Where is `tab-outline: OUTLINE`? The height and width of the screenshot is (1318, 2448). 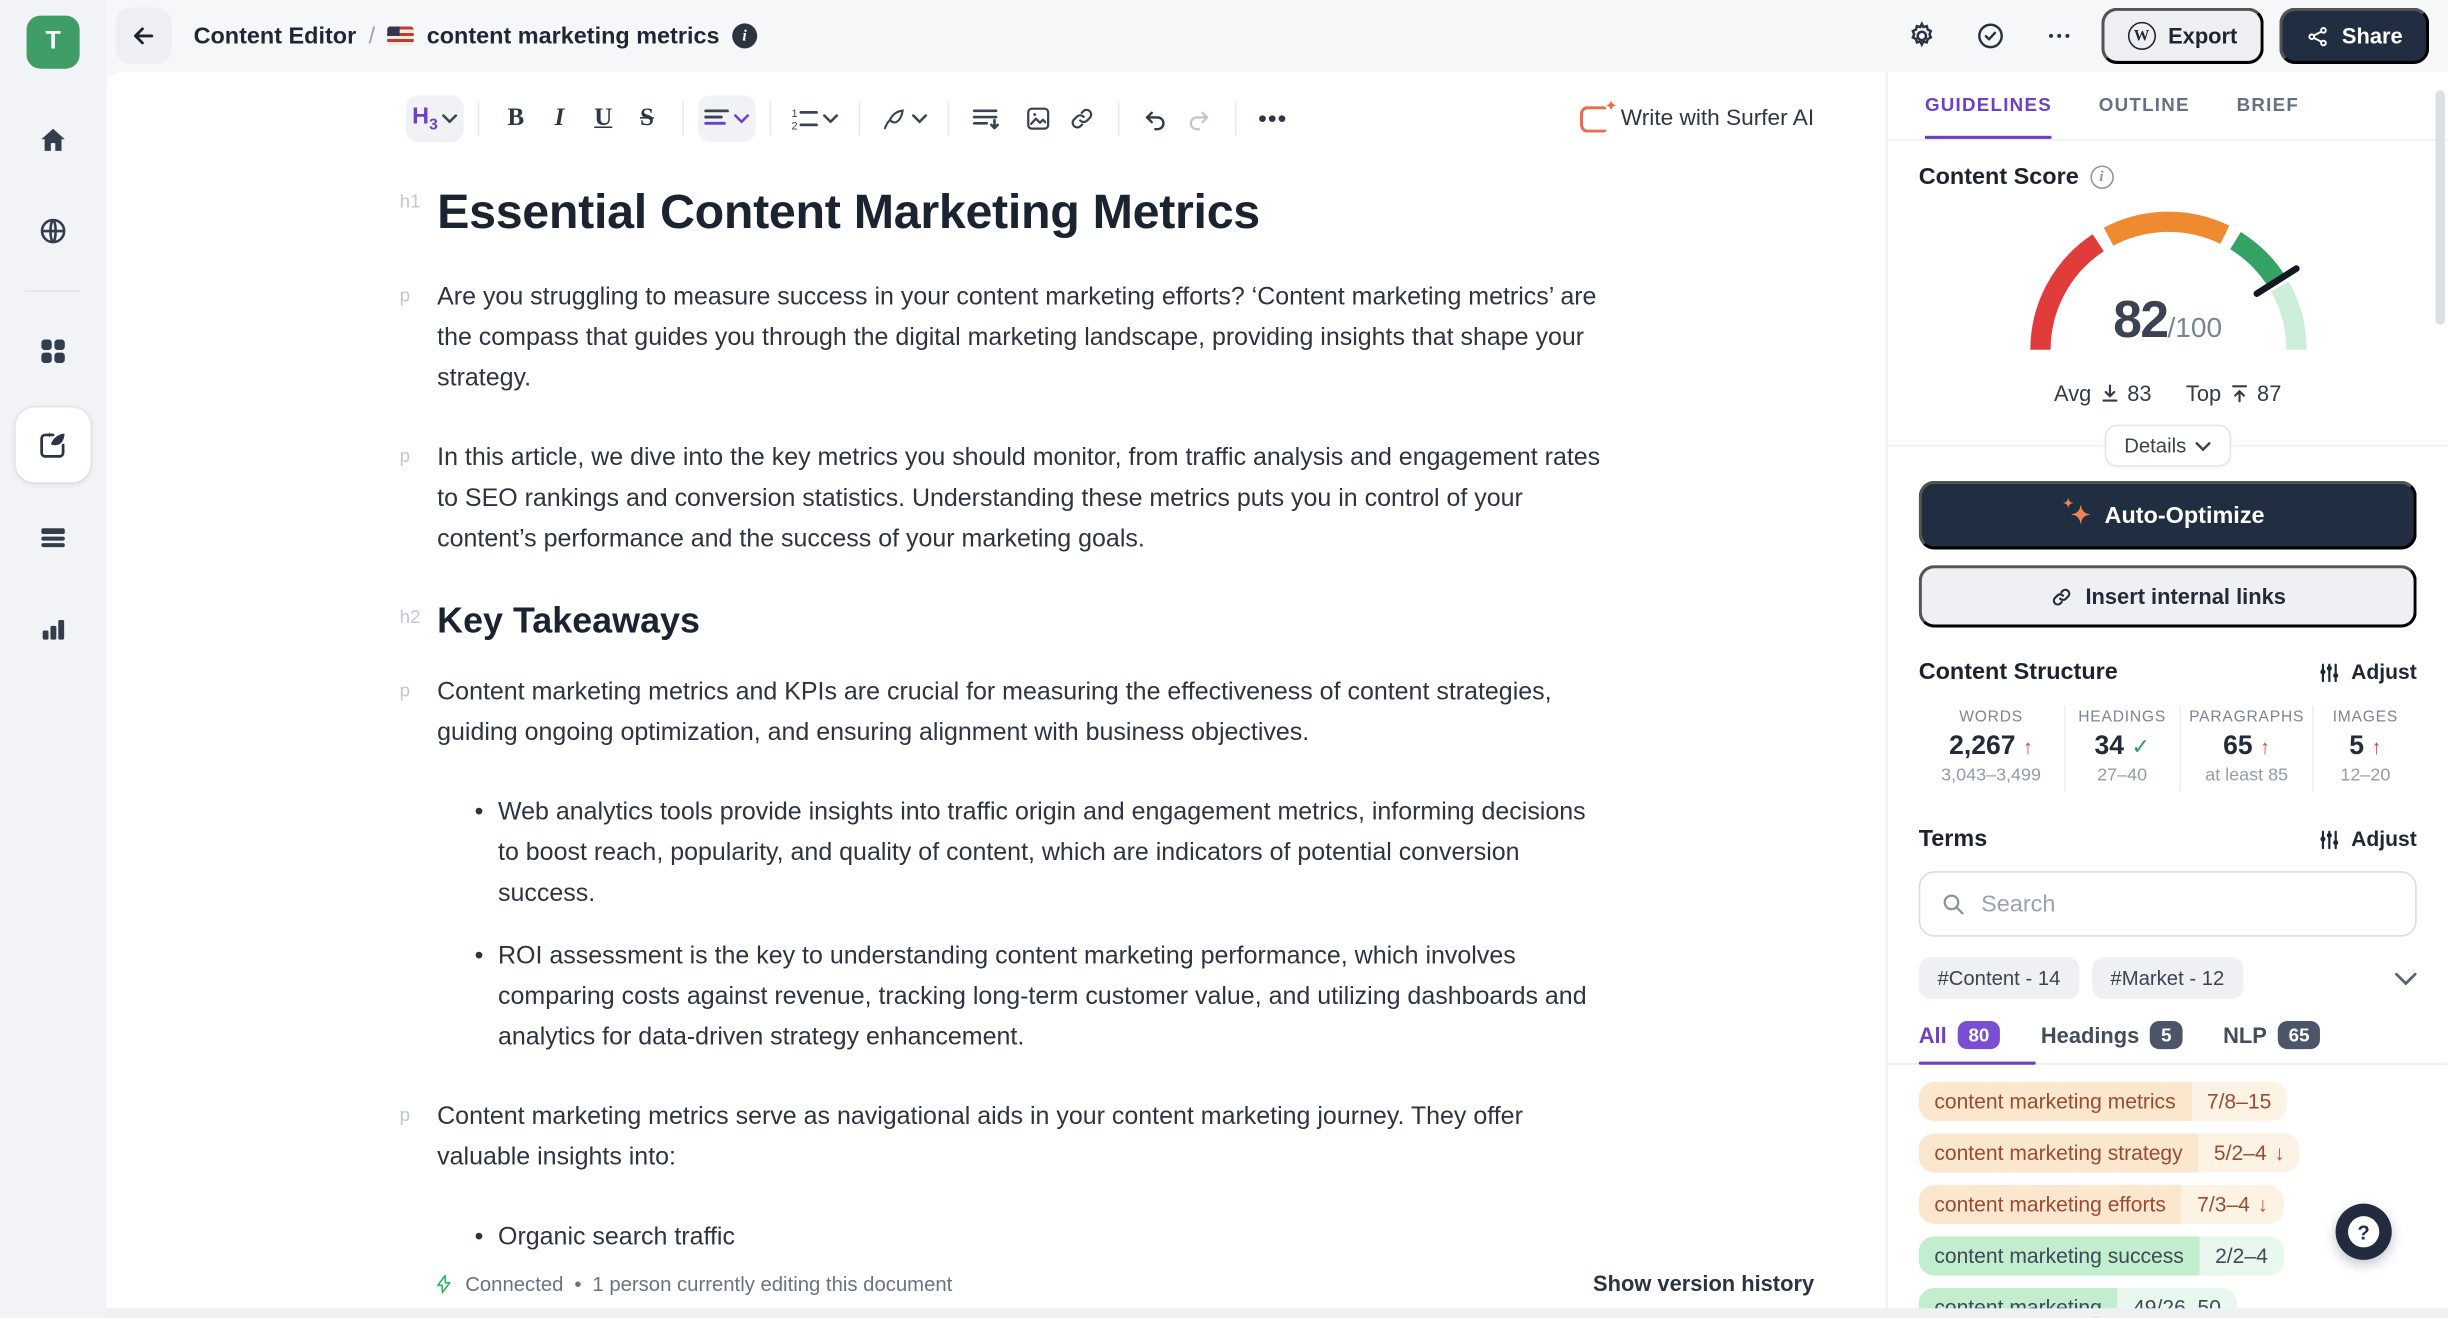 tab-outline: OUTLINE is located at coordinates (2144, 105).